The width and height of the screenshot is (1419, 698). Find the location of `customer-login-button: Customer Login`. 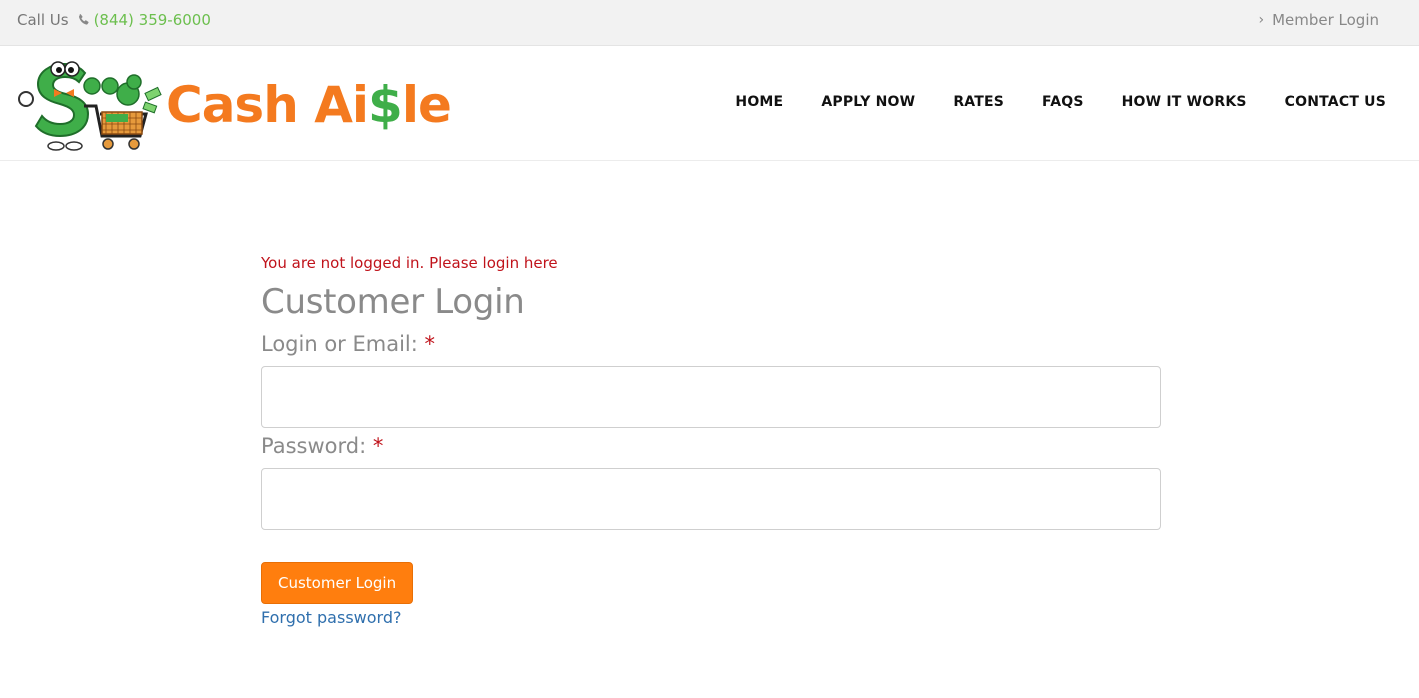

customer-login-button: Customer Login is located at coordinates (337, 583).